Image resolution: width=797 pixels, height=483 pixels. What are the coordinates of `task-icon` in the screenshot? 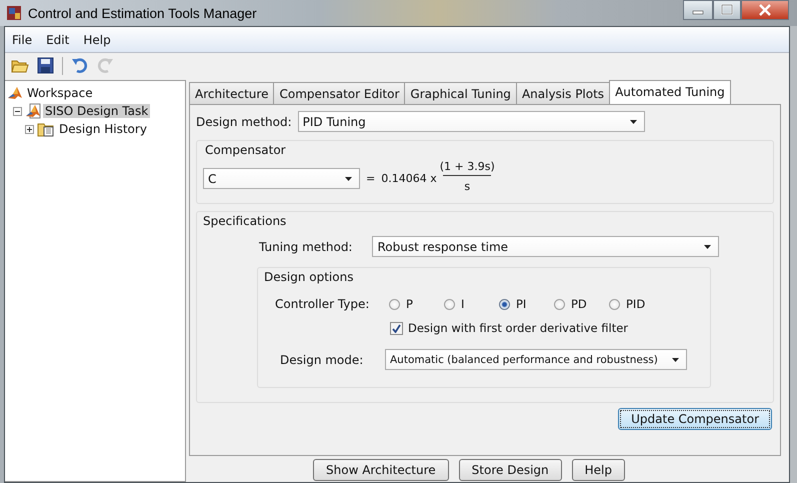 It's located at (33, 111).